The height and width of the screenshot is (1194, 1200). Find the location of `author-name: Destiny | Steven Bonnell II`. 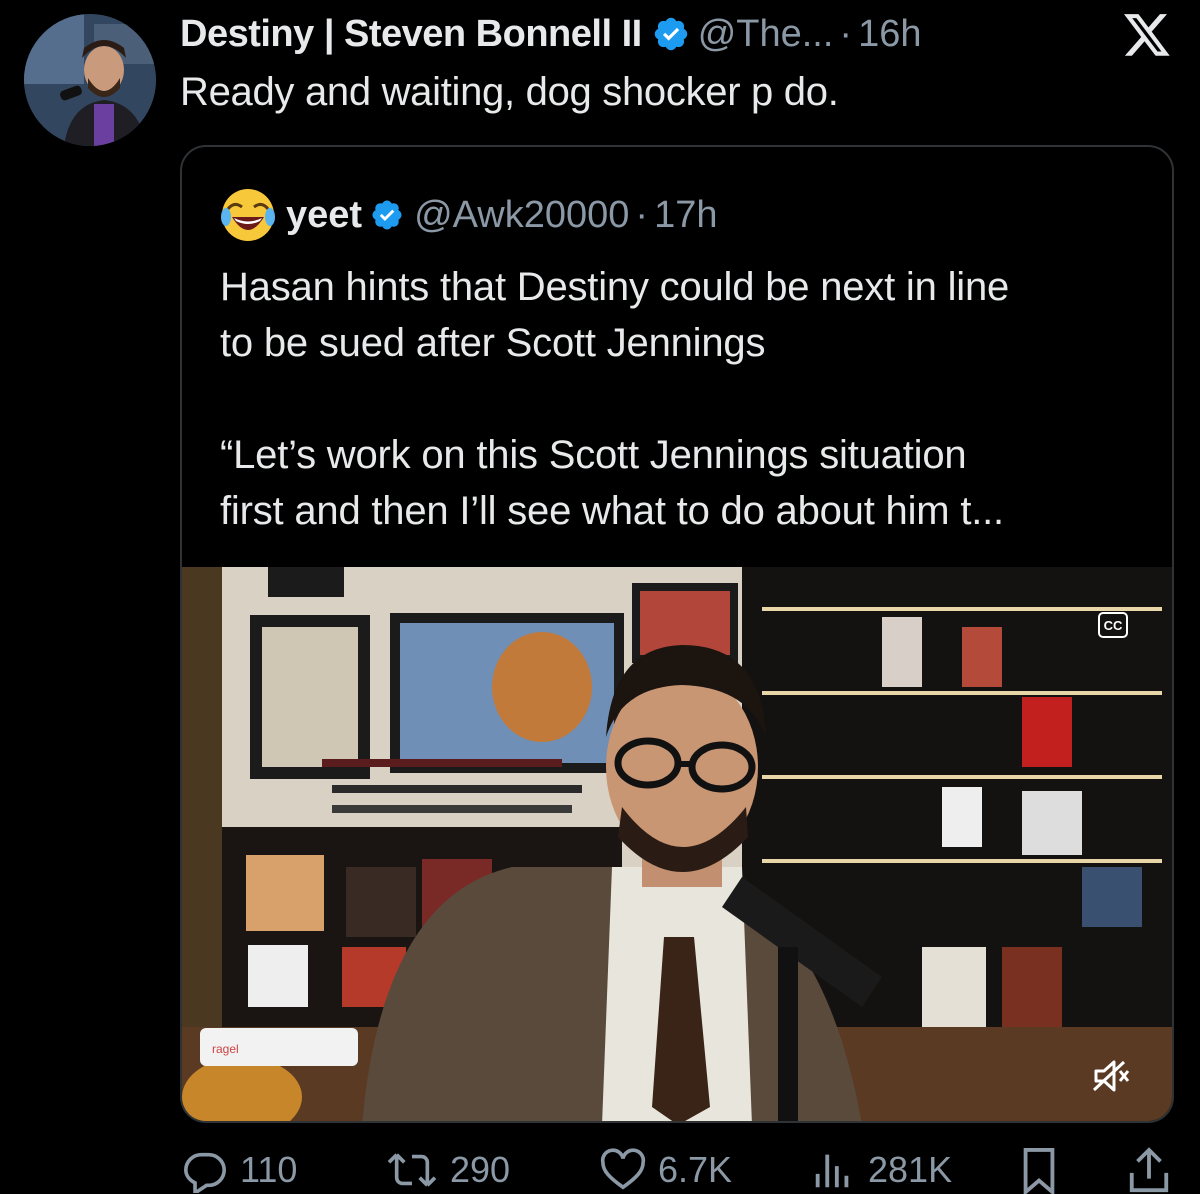

author-name: Destiny | Steven Bonnell II is located at coordinates (411, 34).